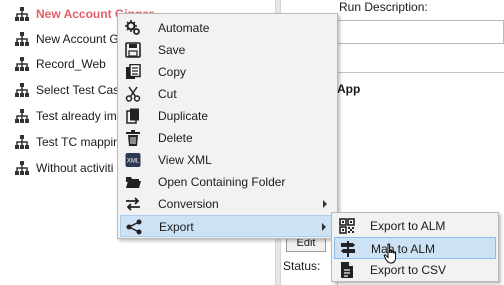  I want to click on tree-item-label: New Account Gi, so click(79, 39).